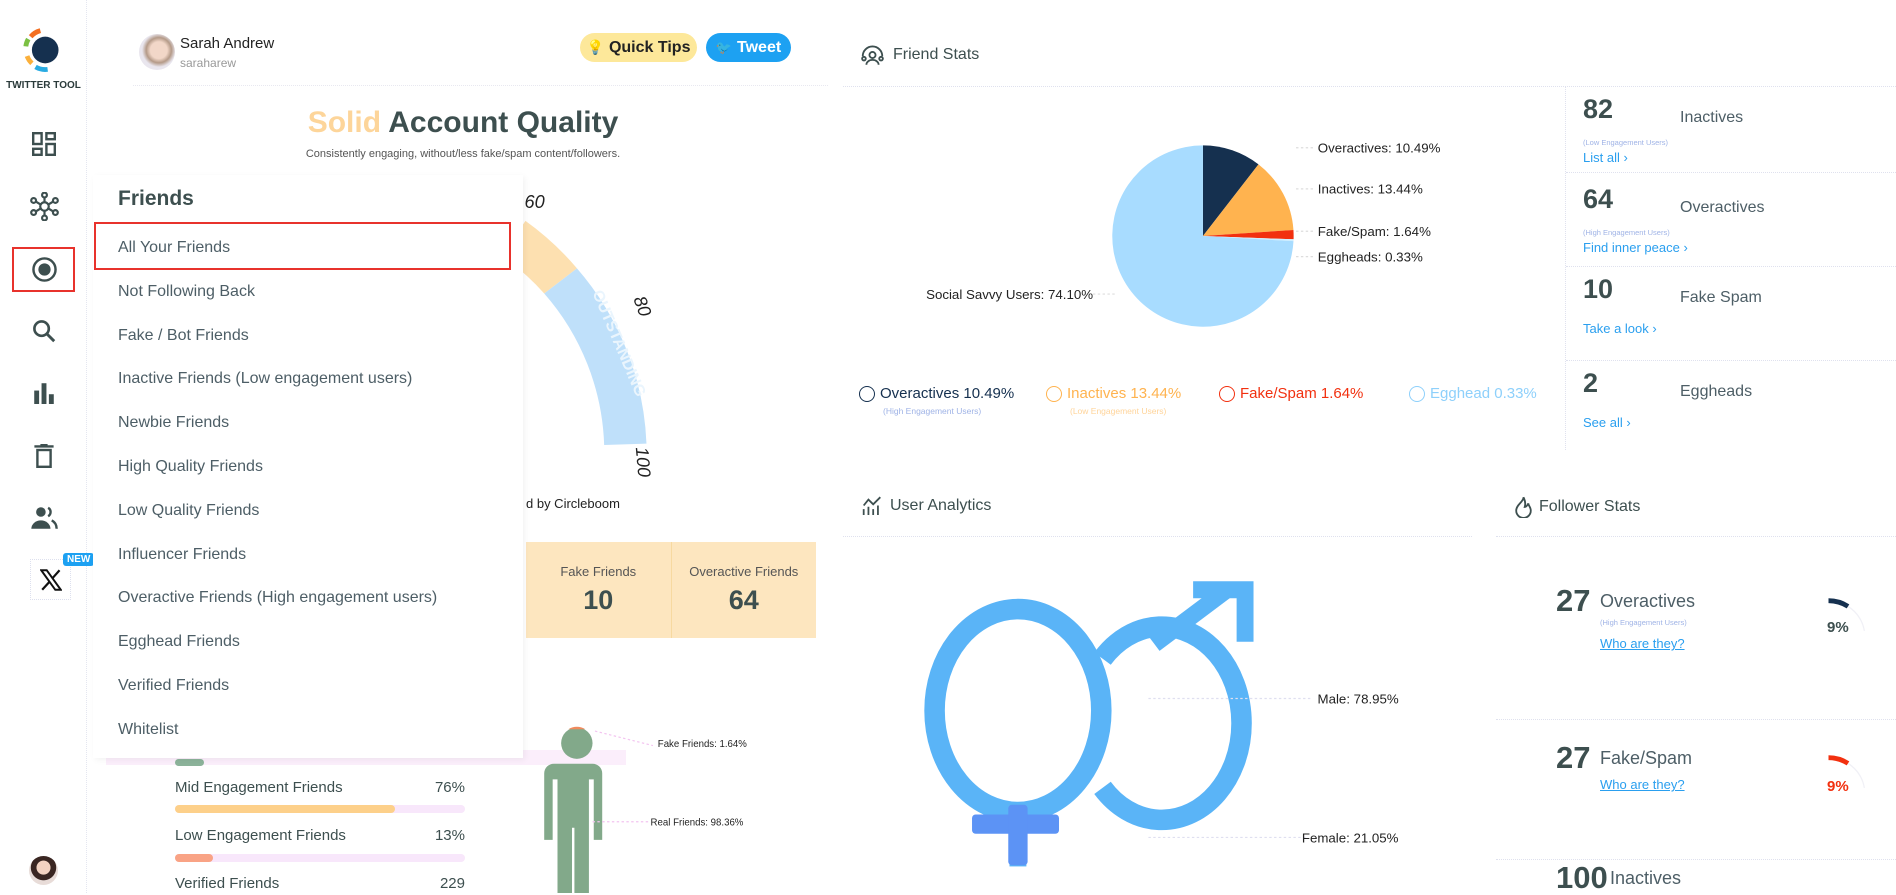 The height and width of the screenshot is (895, 1896). What do you see at coordinates (1173, 723) in the screenshot?
I see `male-symbol-ring` at bounding box center [1173, 723].